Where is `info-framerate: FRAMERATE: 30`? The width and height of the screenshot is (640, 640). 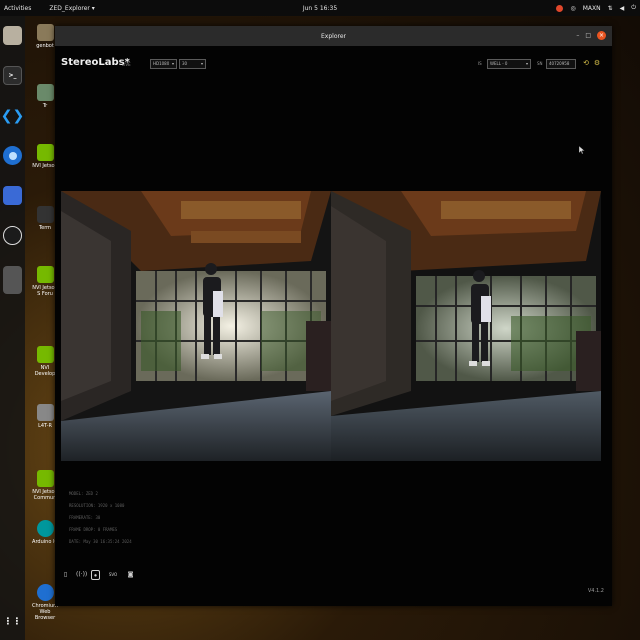 info-framerate: FRAMERATE: 30 is located at coordinates (85, 517).